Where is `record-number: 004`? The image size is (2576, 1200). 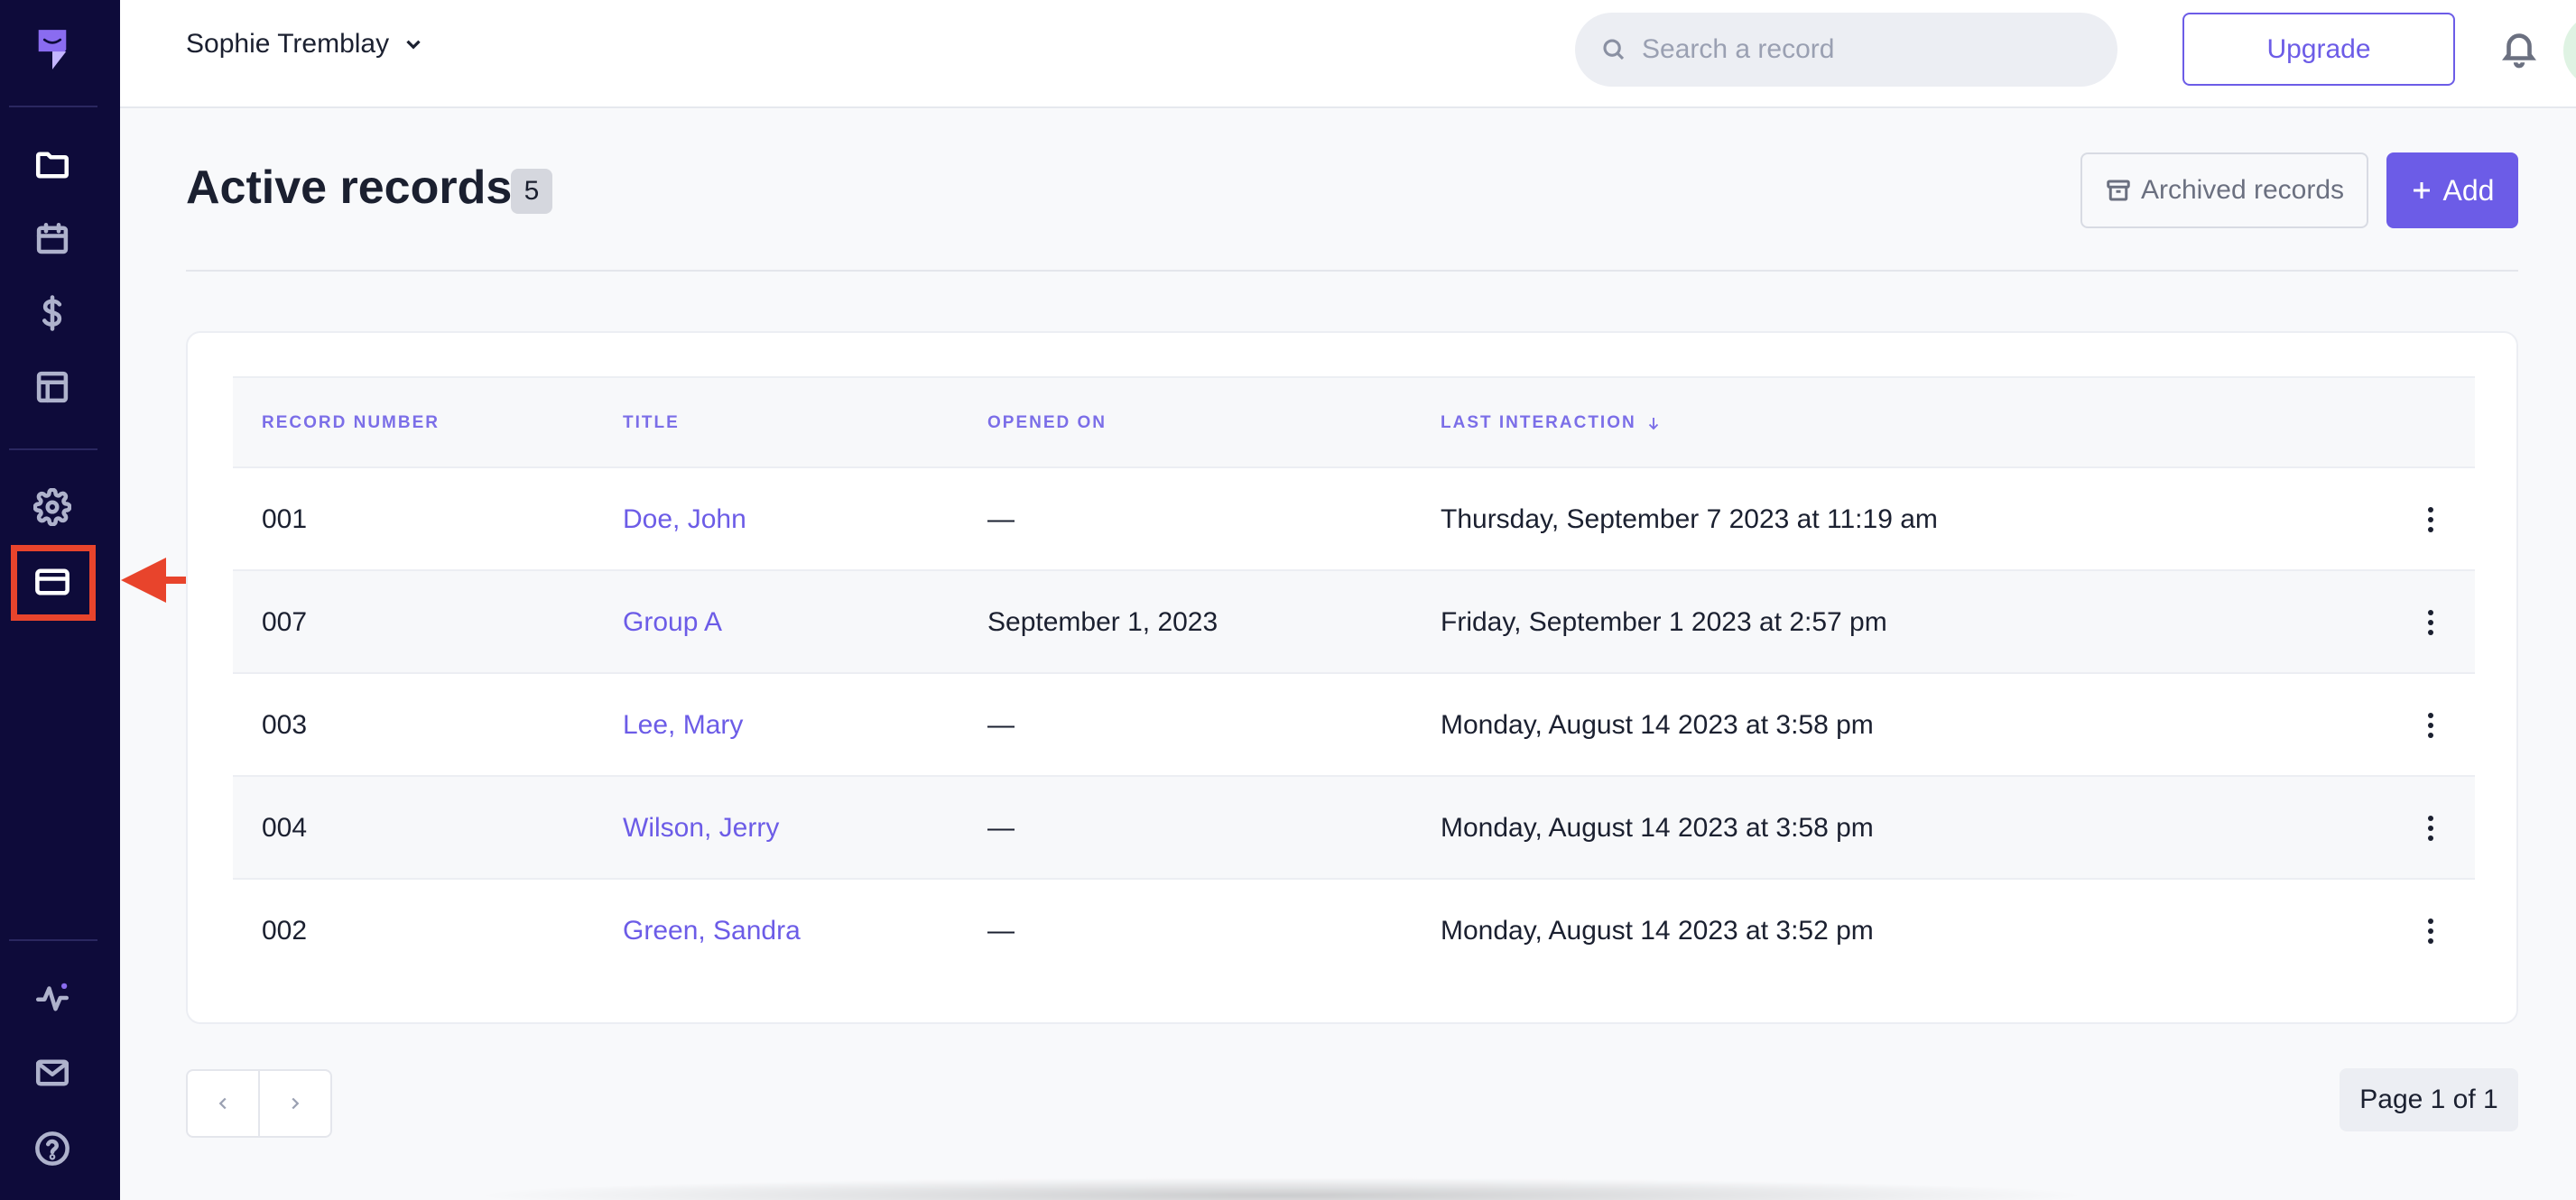
record-number: 004 is located at coordinates (285, 828).